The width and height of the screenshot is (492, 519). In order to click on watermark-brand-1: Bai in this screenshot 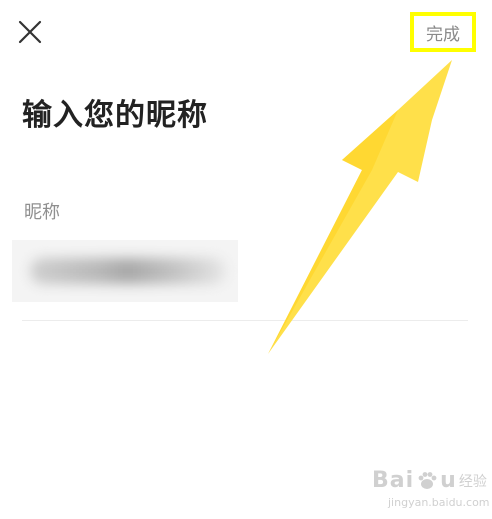, I will do `click(393, 480)`.